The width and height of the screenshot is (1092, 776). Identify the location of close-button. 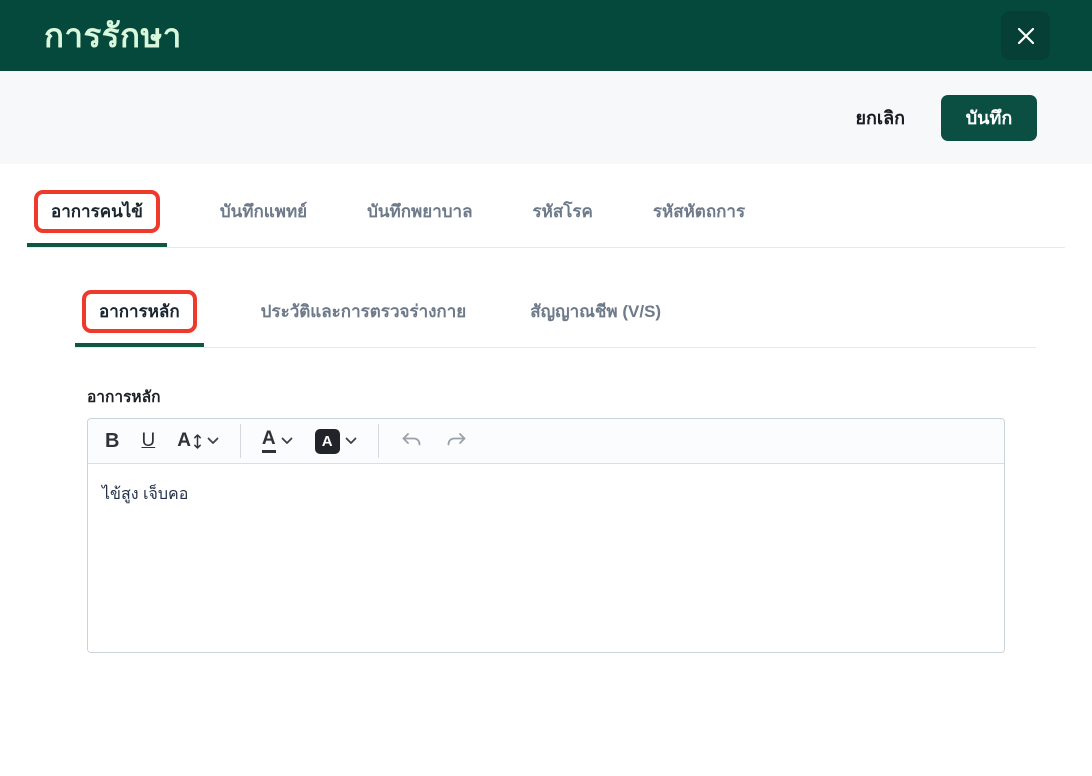
(1025, 35).